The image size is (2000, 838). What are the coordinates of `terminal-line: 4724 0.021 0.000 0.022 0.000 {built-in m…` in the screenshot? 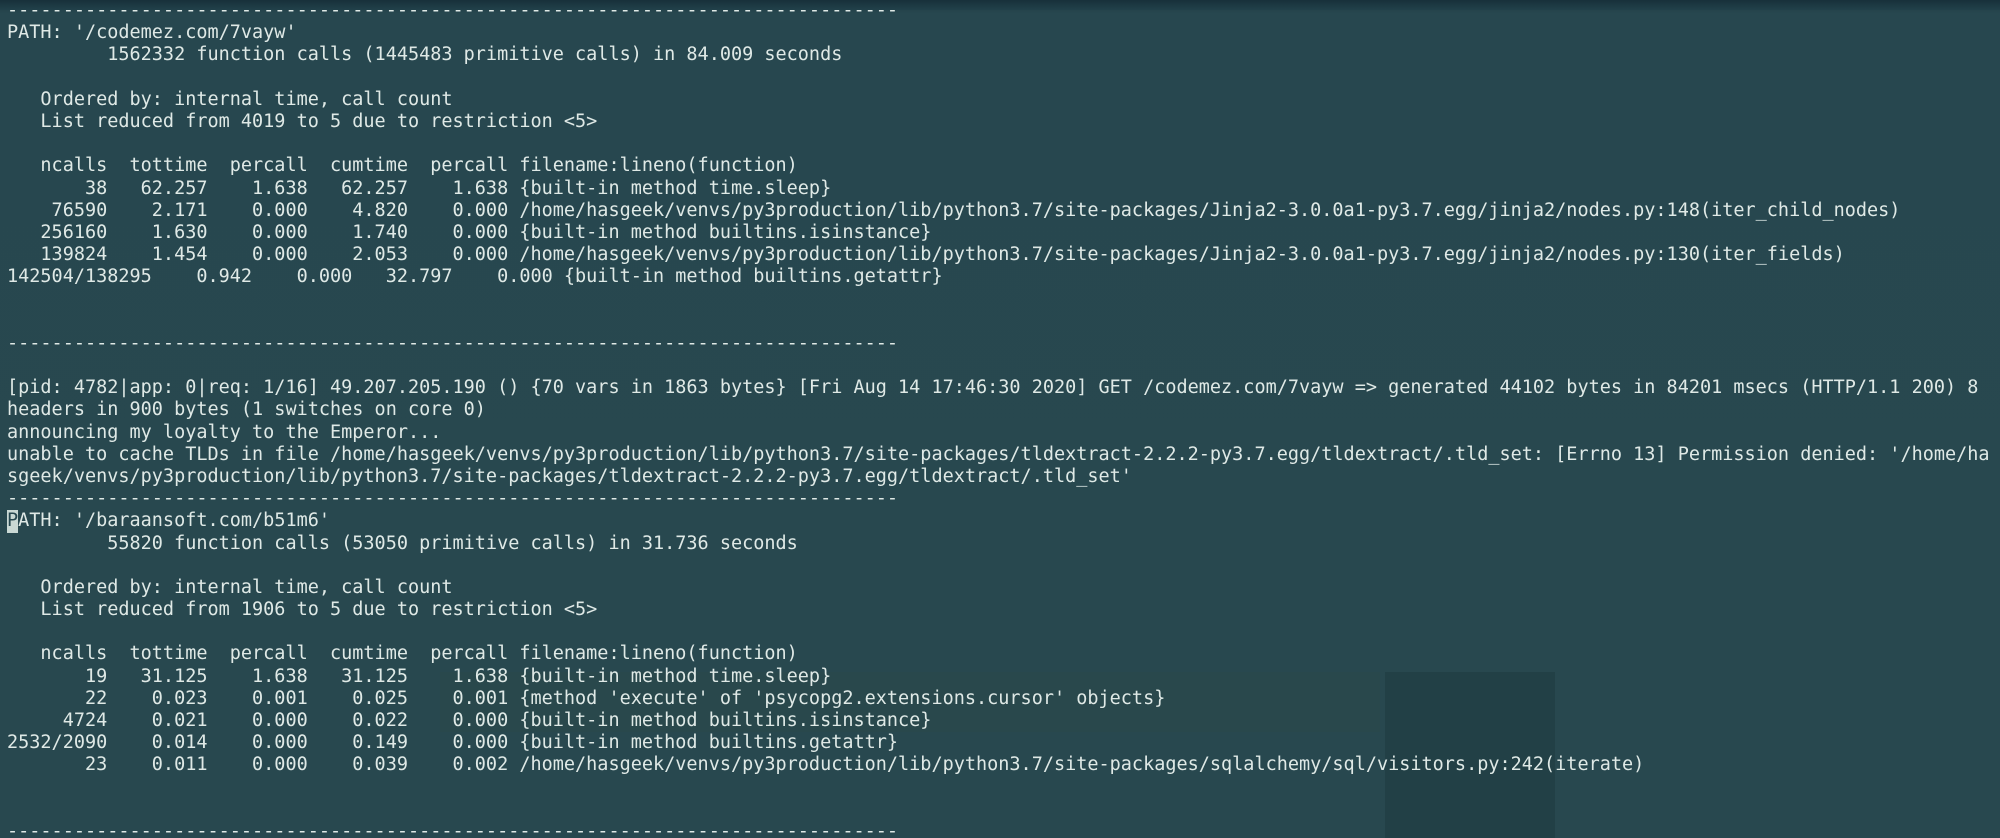 It's located at (469, 720).